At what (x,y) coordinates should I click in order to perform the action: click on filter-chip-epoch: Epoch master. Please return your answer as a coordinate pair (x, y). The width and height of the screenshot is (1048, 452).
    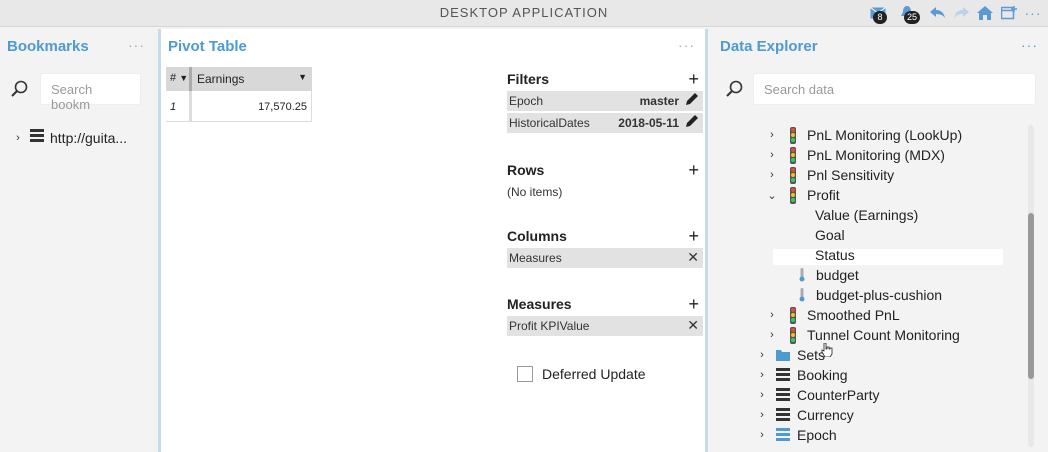
    Looking at the image, I should click on (605, 101).